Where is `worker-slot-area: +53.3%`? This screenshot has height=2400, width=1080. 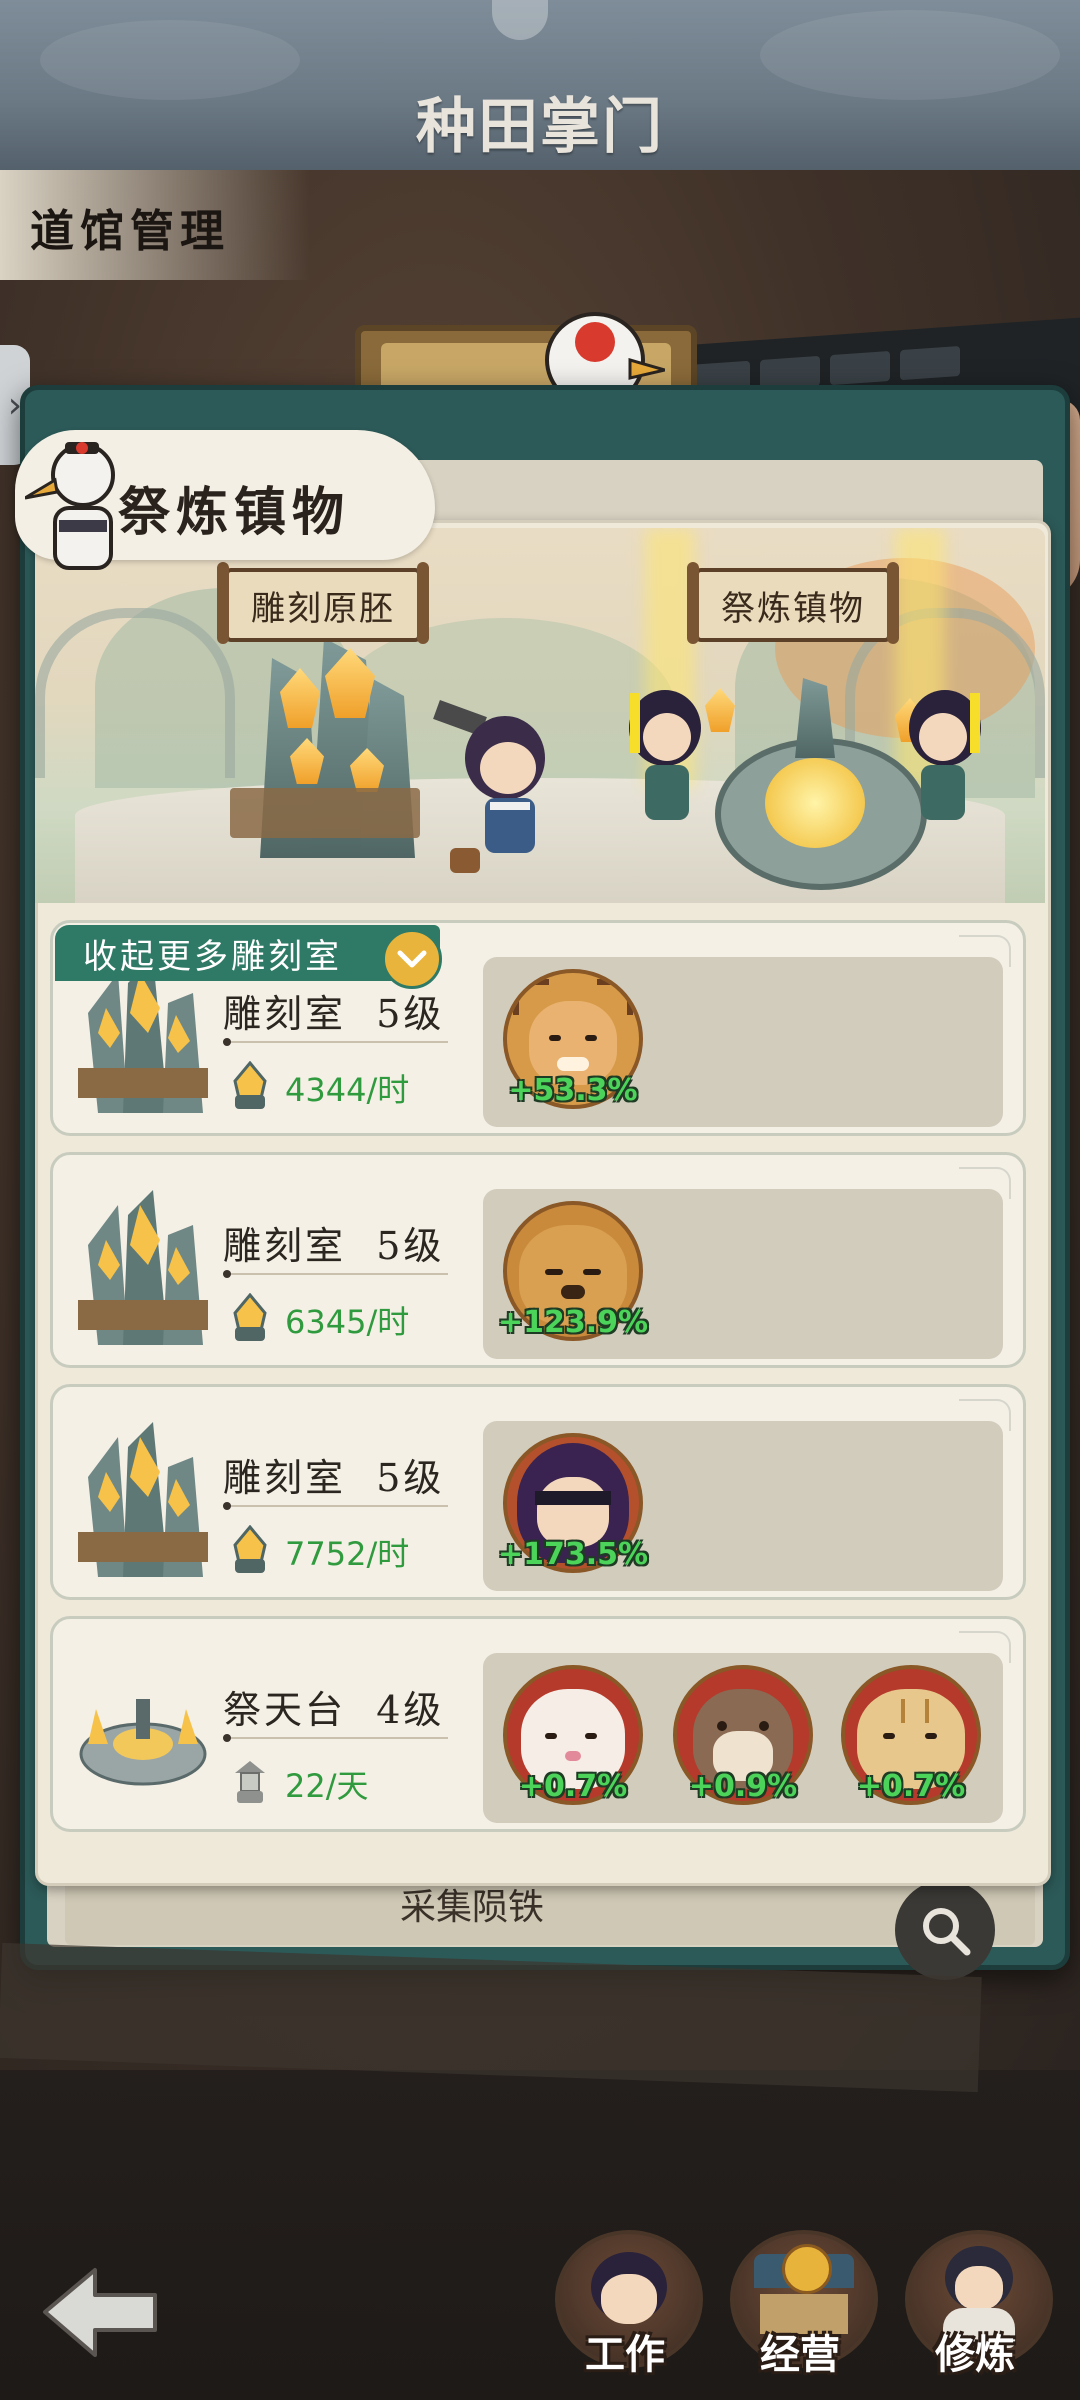 worker-slot-area: +53.3% is located at coordinates (743, 1042).